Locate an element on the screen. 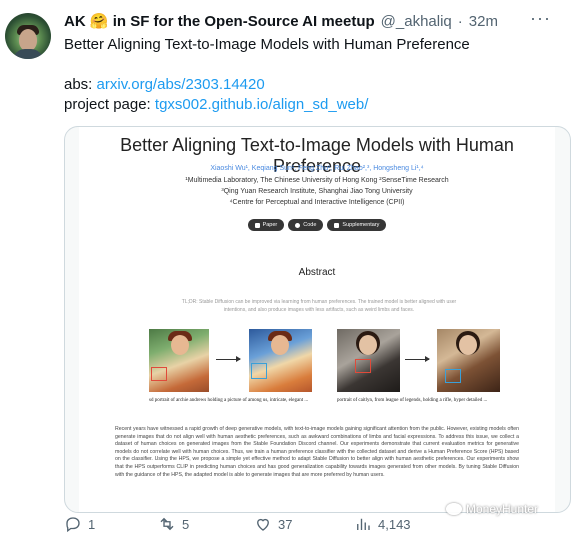  project-link: tgxs002.github.io/align_sd_web/ is located at coordinates (262, 104).